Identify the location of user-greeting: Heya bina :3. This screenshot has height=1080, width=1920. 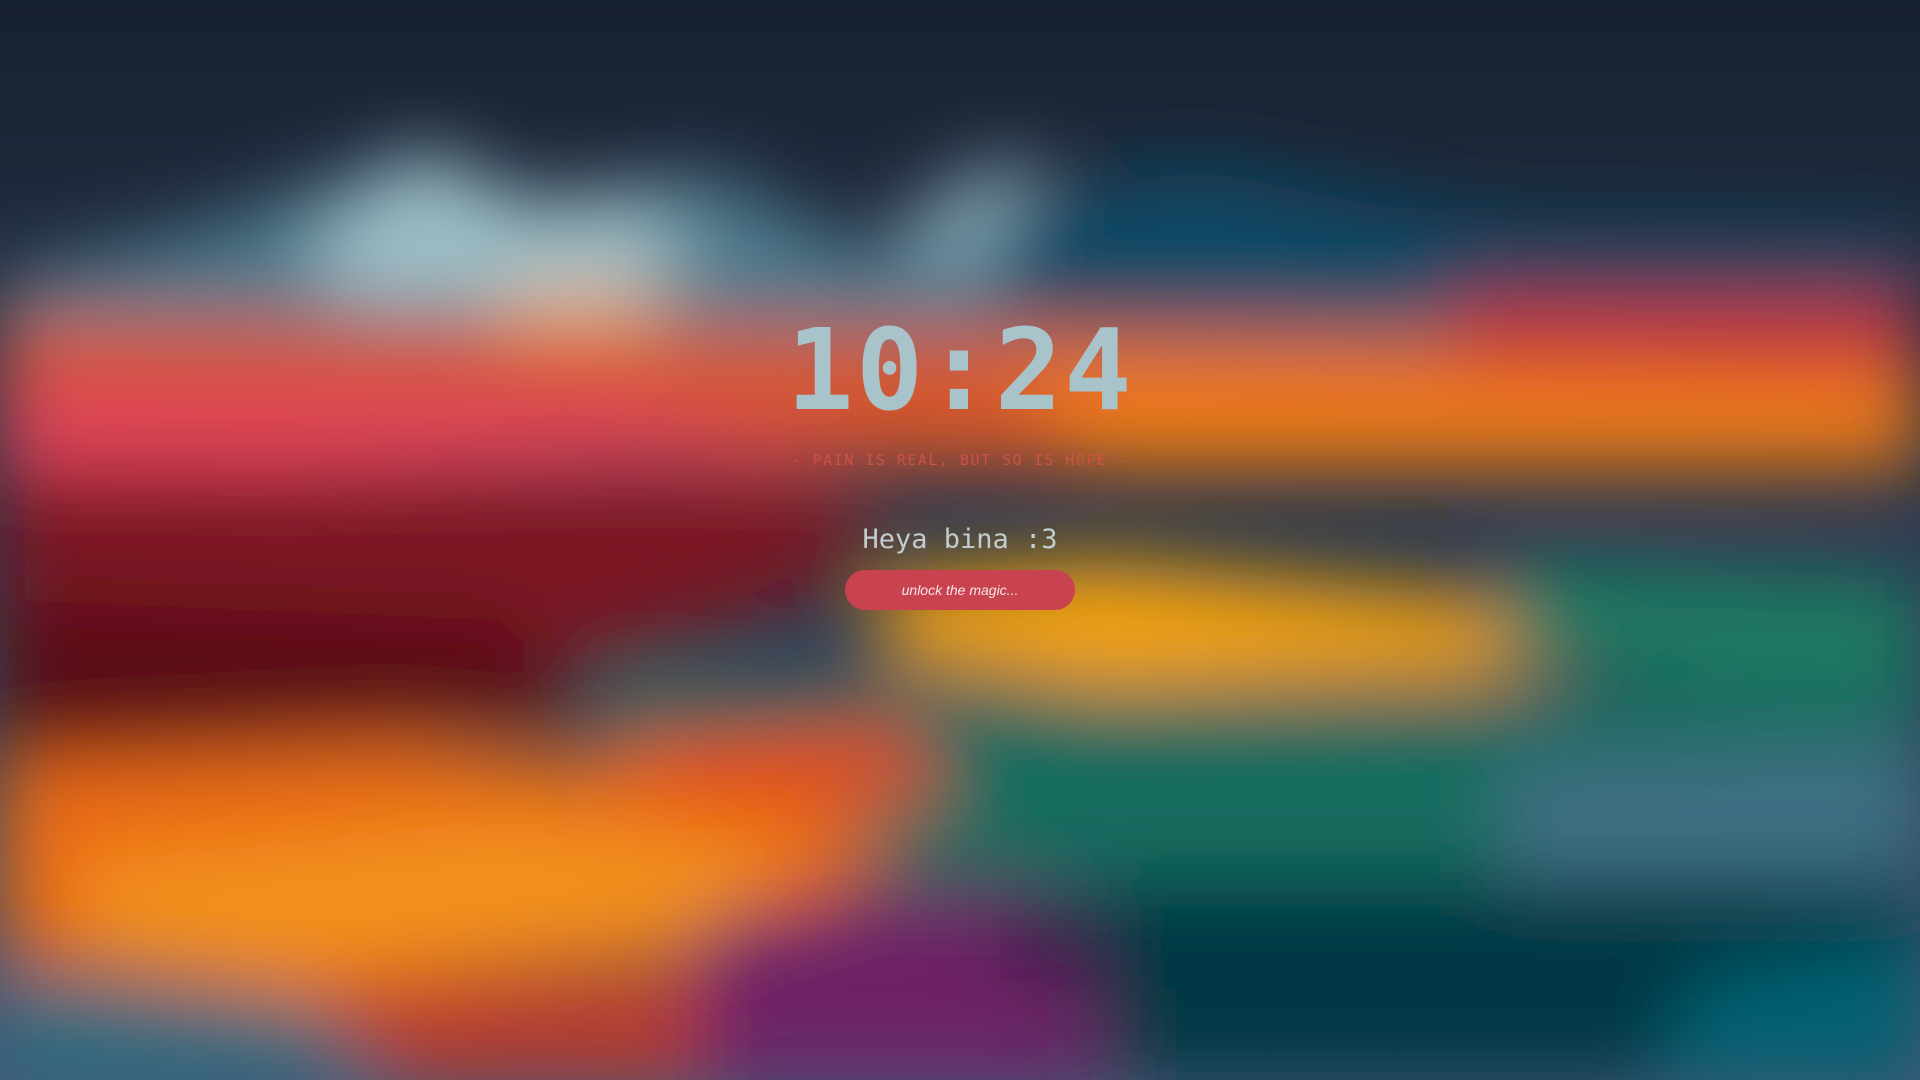
(960, 539).